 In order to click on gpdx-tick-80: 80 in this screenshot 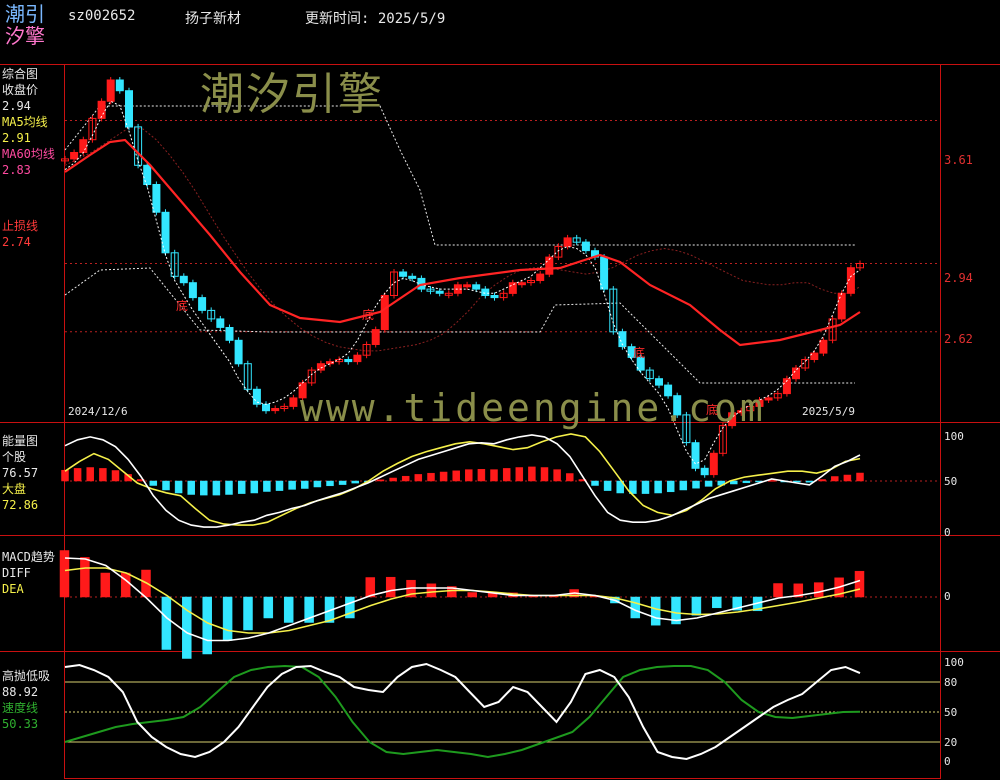, I will do `click(951, 682)`.